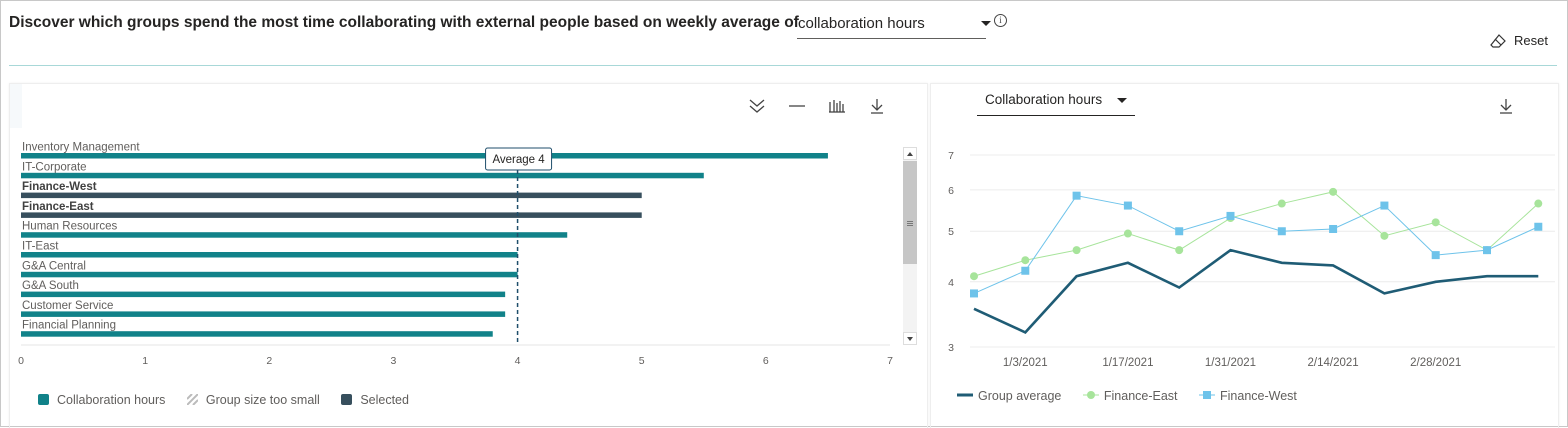 The width and height of the screenshot is (1568, 428). I want to click on scroll-down-button, so click(910, 338).